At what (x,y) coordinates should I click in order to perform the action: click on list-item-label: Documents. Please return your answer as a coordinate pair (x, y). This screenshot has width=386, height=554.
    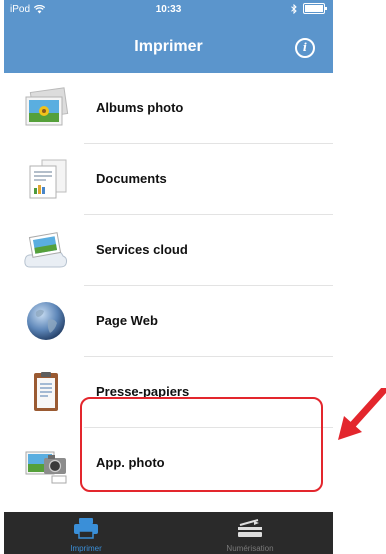
    Looking at the image, I should click on (131, 178).